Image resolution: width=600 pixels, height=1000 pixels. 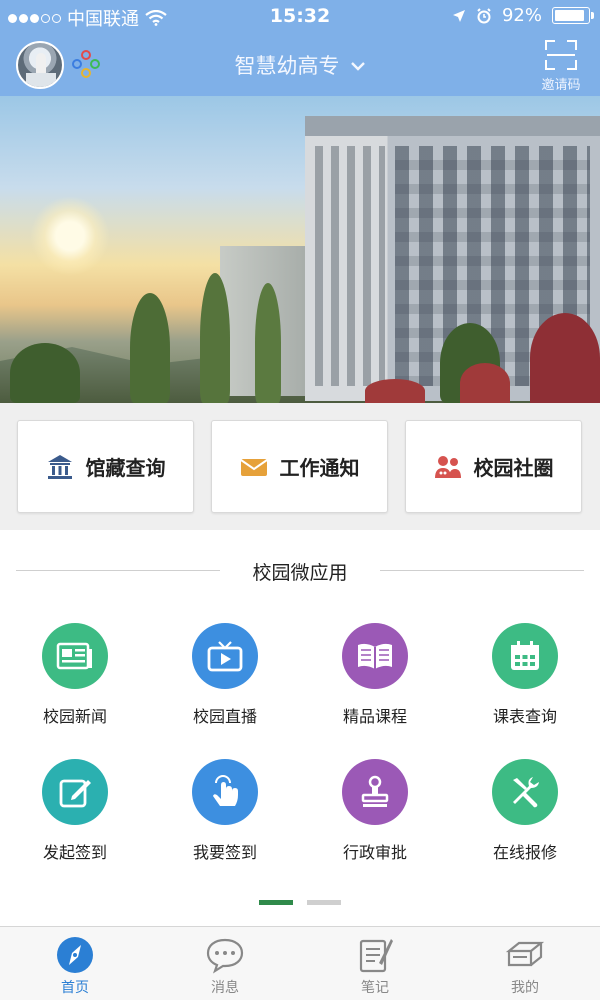 I want to click on people-icon, so click(x=447, y=466).